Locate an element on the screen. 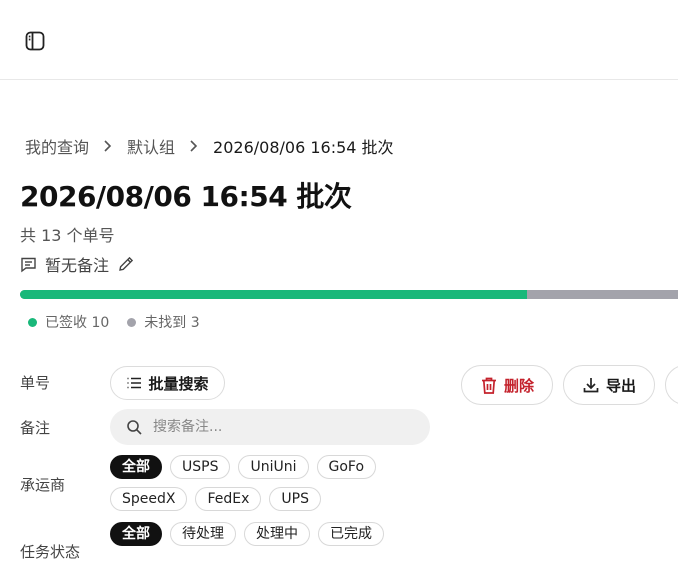  status-chip-completed: 已完成 is located at coordinates (351, 534).